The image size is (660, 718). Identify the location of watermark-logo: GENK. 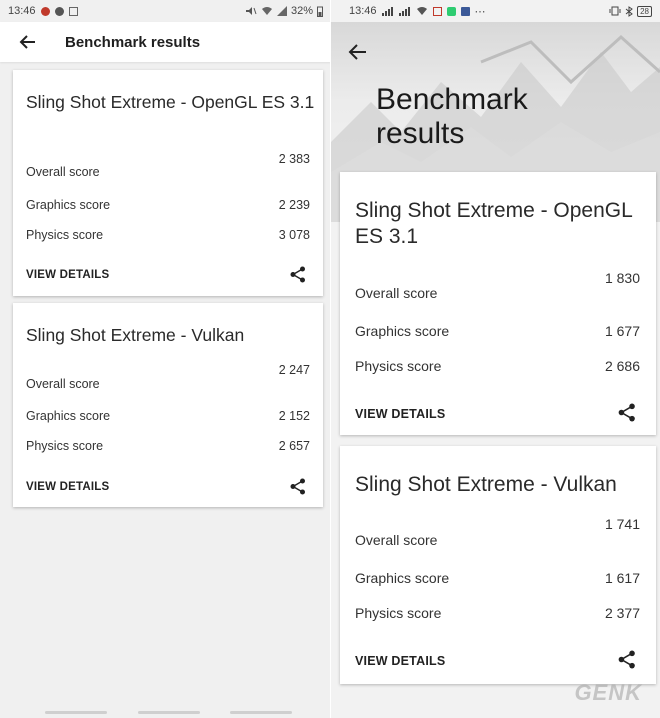
(608, 692).